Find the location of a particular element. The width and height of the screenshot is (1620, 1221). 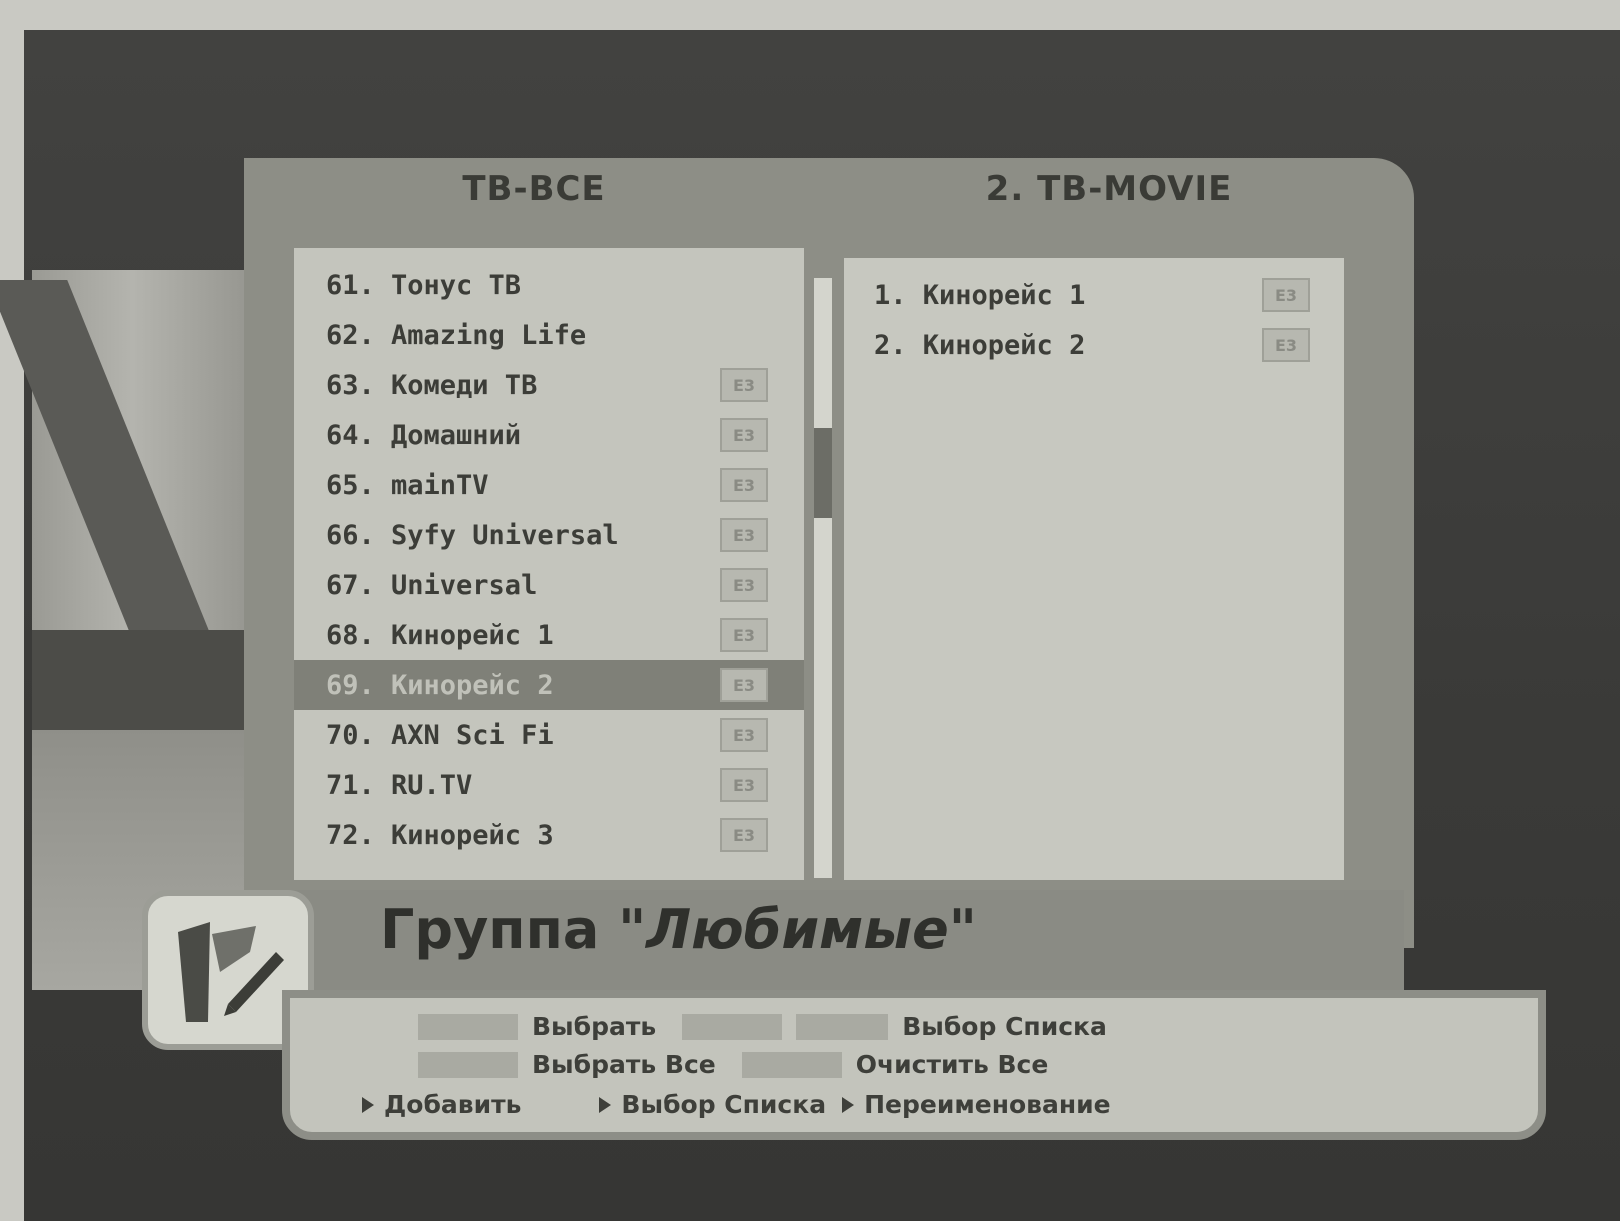

channel-row: 68. Кинорейс 1 E3 is located at coordinates (549, 635).